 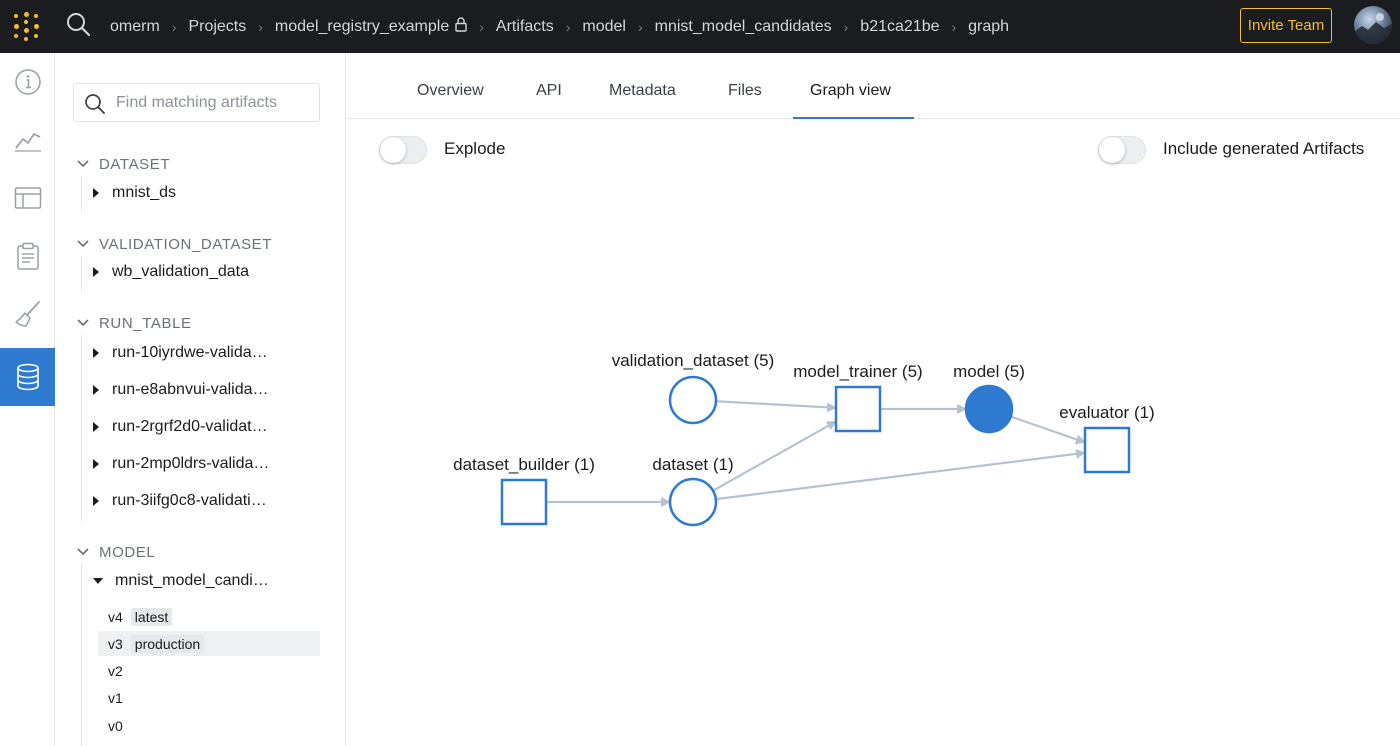 What do you see at coordinates (857, 371) in the screenshot?
I see `graph-node-label: model_trainer (5)` at bounding box center [857, 371].